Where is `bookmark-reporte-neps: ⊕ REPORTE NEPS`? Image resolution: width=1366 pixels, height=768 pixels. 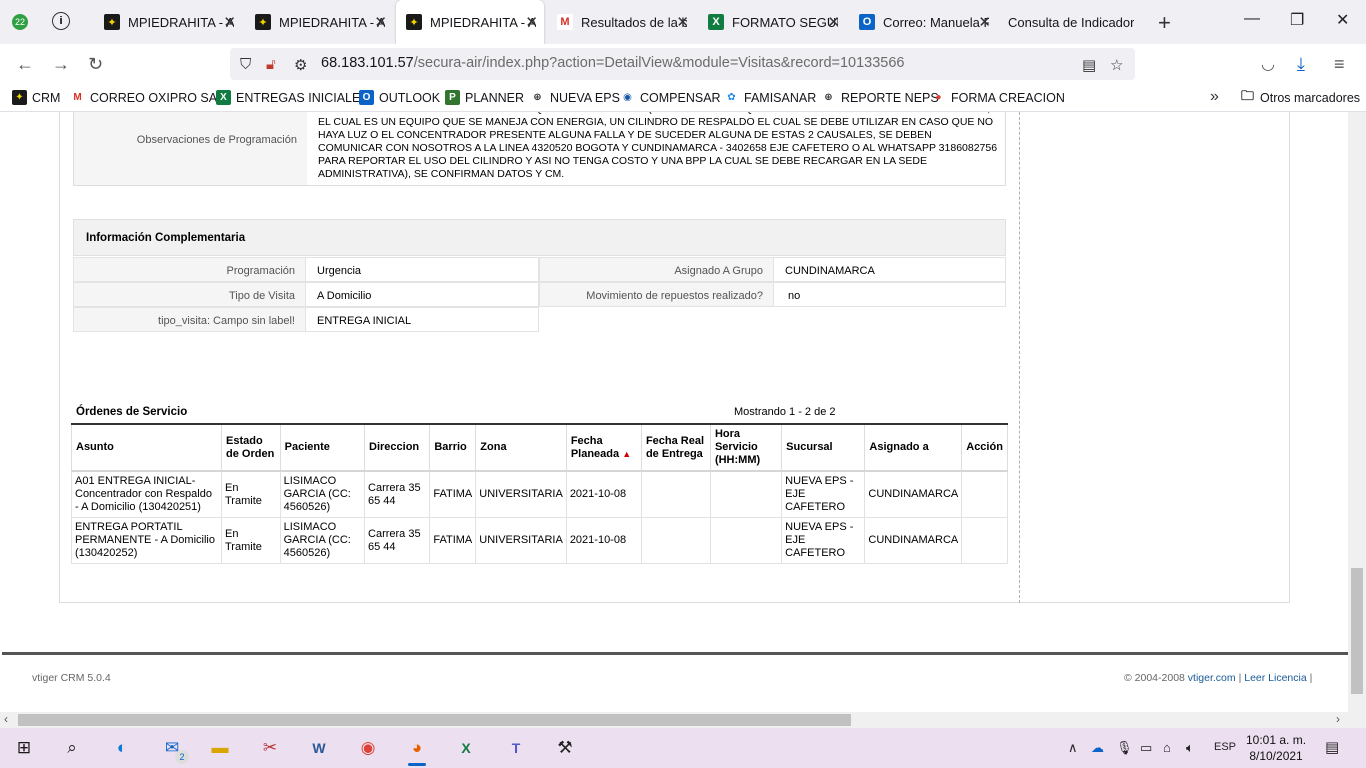 bookmark-reporte-neps: ⊕ REPORTE NEPS is located at coordinates (879, 97).